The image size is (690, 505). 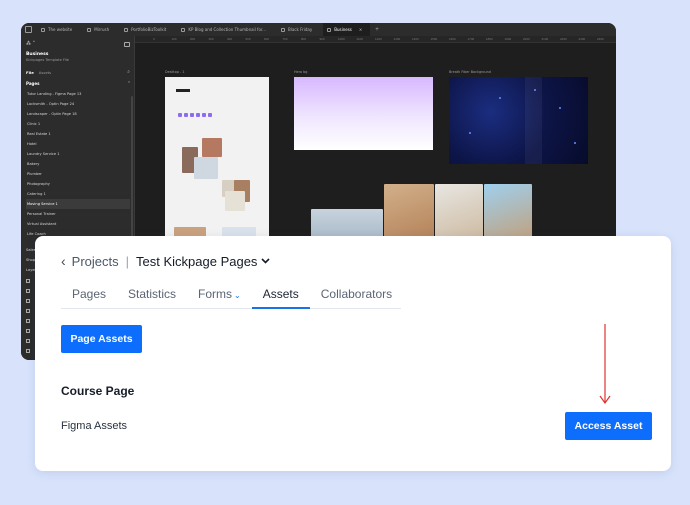 I want to click on page-assets-button: Page Assets, so click(x=101, y=339).